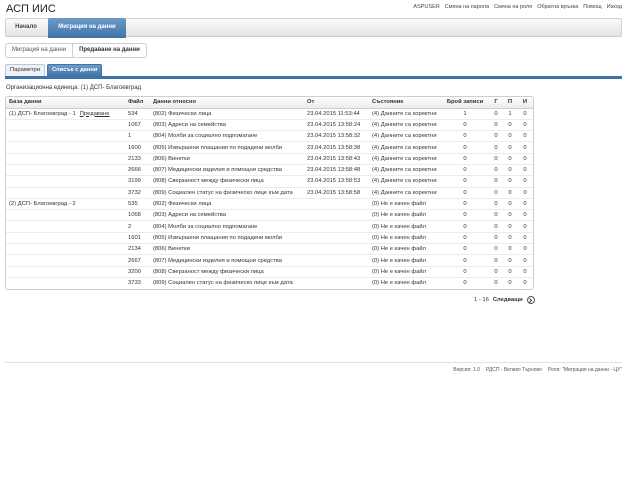  What do you see at coordinates (465, 113) in the screenshot?
I see `cell-count-text: 1` at bounding box center [465, 113].